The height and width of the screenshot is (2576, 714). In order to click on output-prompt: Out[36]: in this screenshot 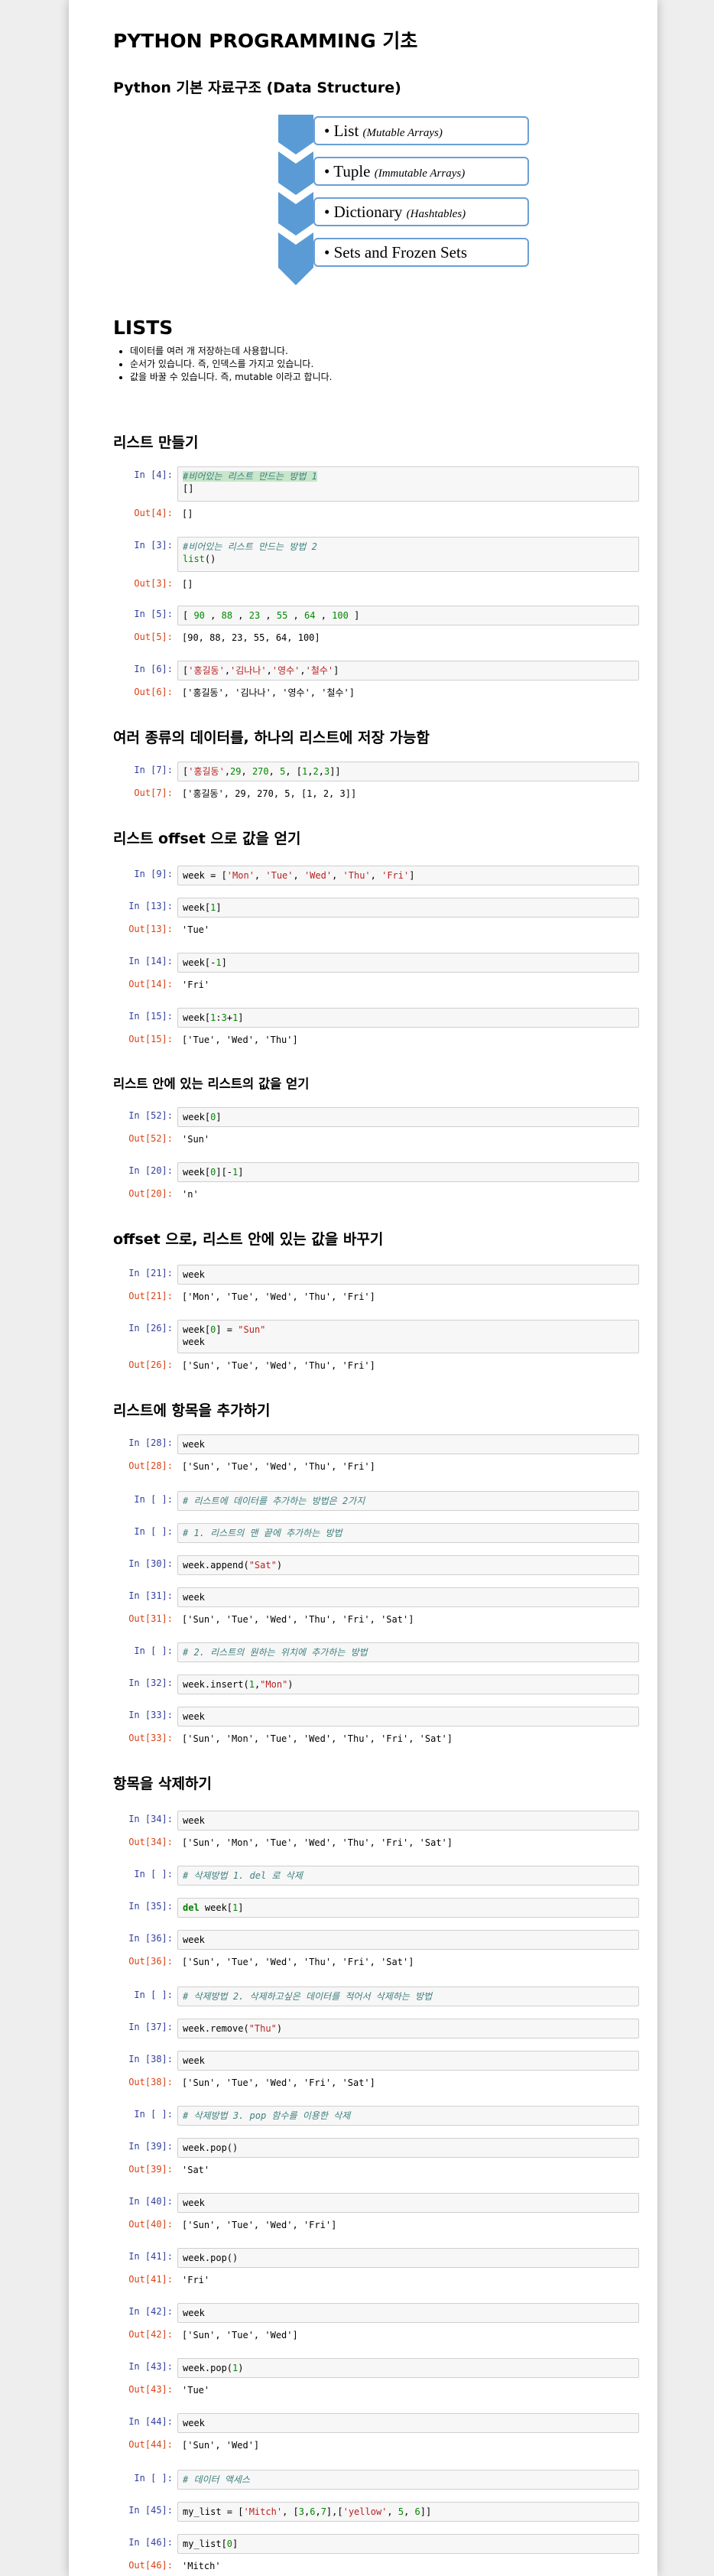, I will do `click(150, 1962)`.